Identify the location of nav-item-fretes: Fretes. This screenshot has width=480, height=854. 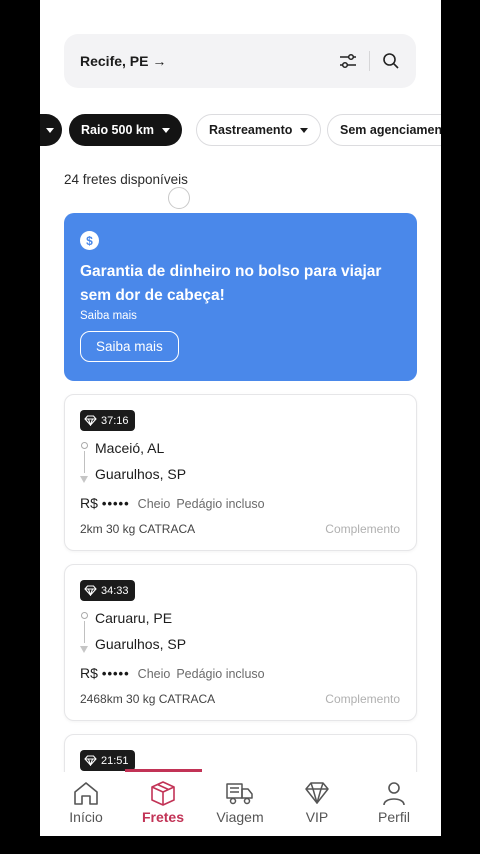
(163, 802).